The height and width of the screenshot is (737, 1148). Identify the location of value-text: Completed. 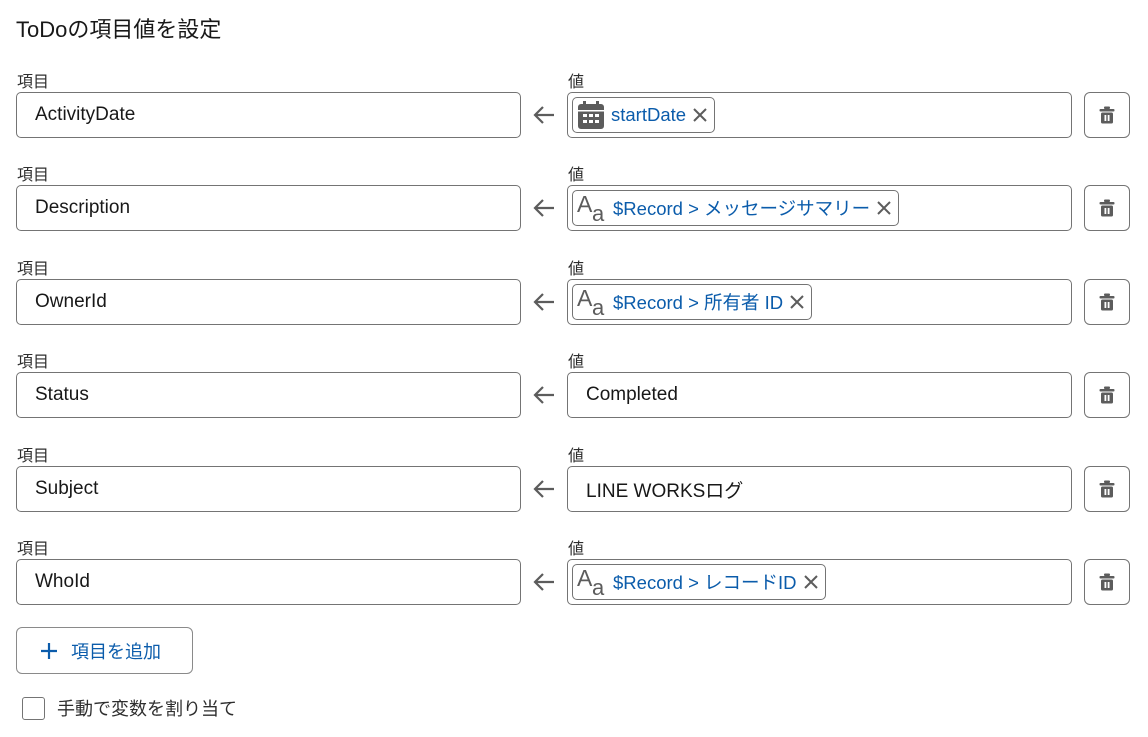
(632, 394).